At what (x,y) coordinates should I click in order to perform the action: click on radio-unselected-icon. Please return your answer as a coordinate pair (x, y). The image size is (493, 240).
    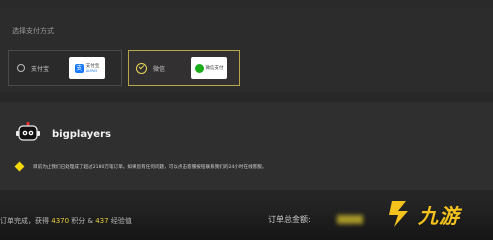
    Looking at the image, I should click on (21, 68).